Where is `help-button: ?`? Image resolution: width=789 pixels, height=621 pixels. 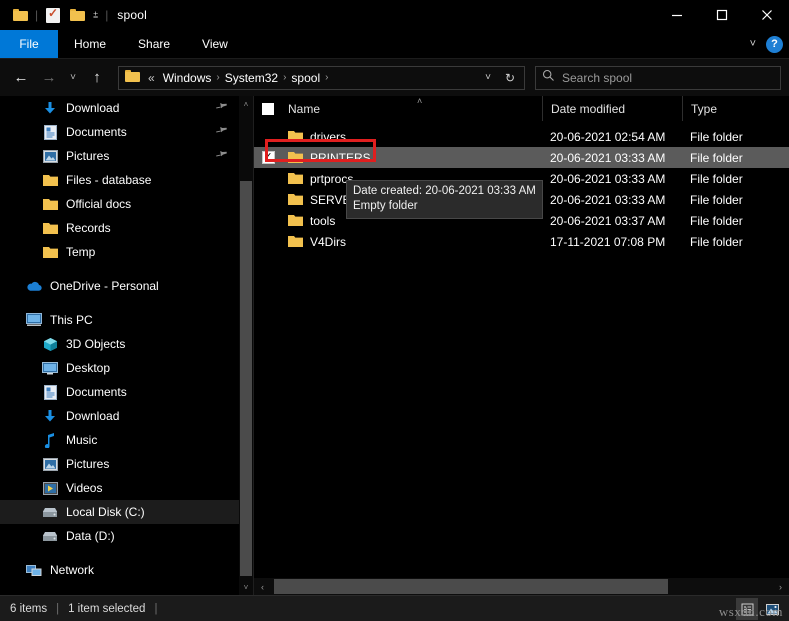
help-button: ? is located at coordinates (774, 44).